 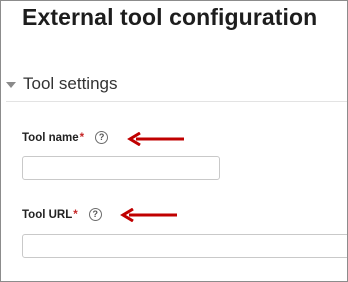 I want to click on tool-name-input, so click(x=121, y=168).